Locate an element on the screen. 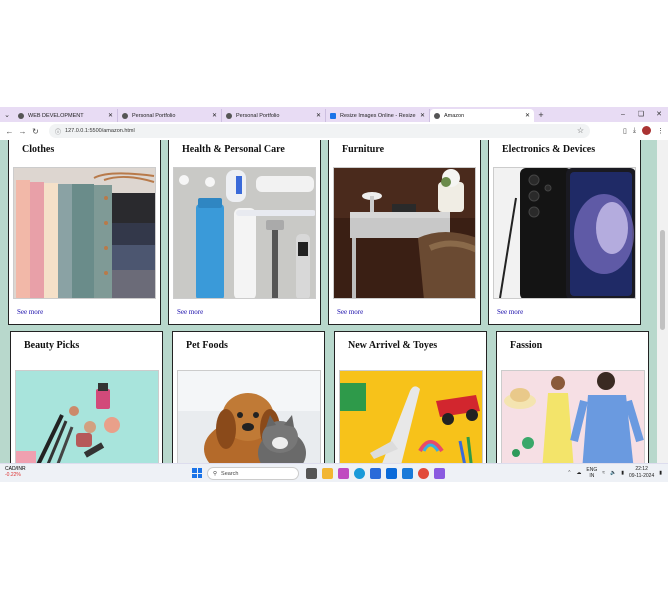 This screenshot has height=590, width=668. tab-personal-portfolio-1: Personal Portfolio ✕ is located at coordinates (170, 115).